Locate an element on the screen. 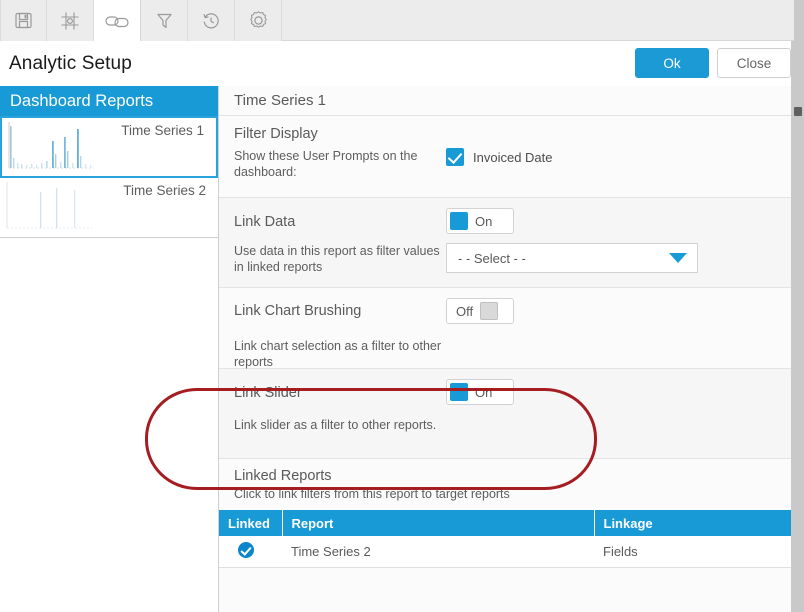 This screenshot has width=804, height=612. layout-button is located at coordinates (70, 20).